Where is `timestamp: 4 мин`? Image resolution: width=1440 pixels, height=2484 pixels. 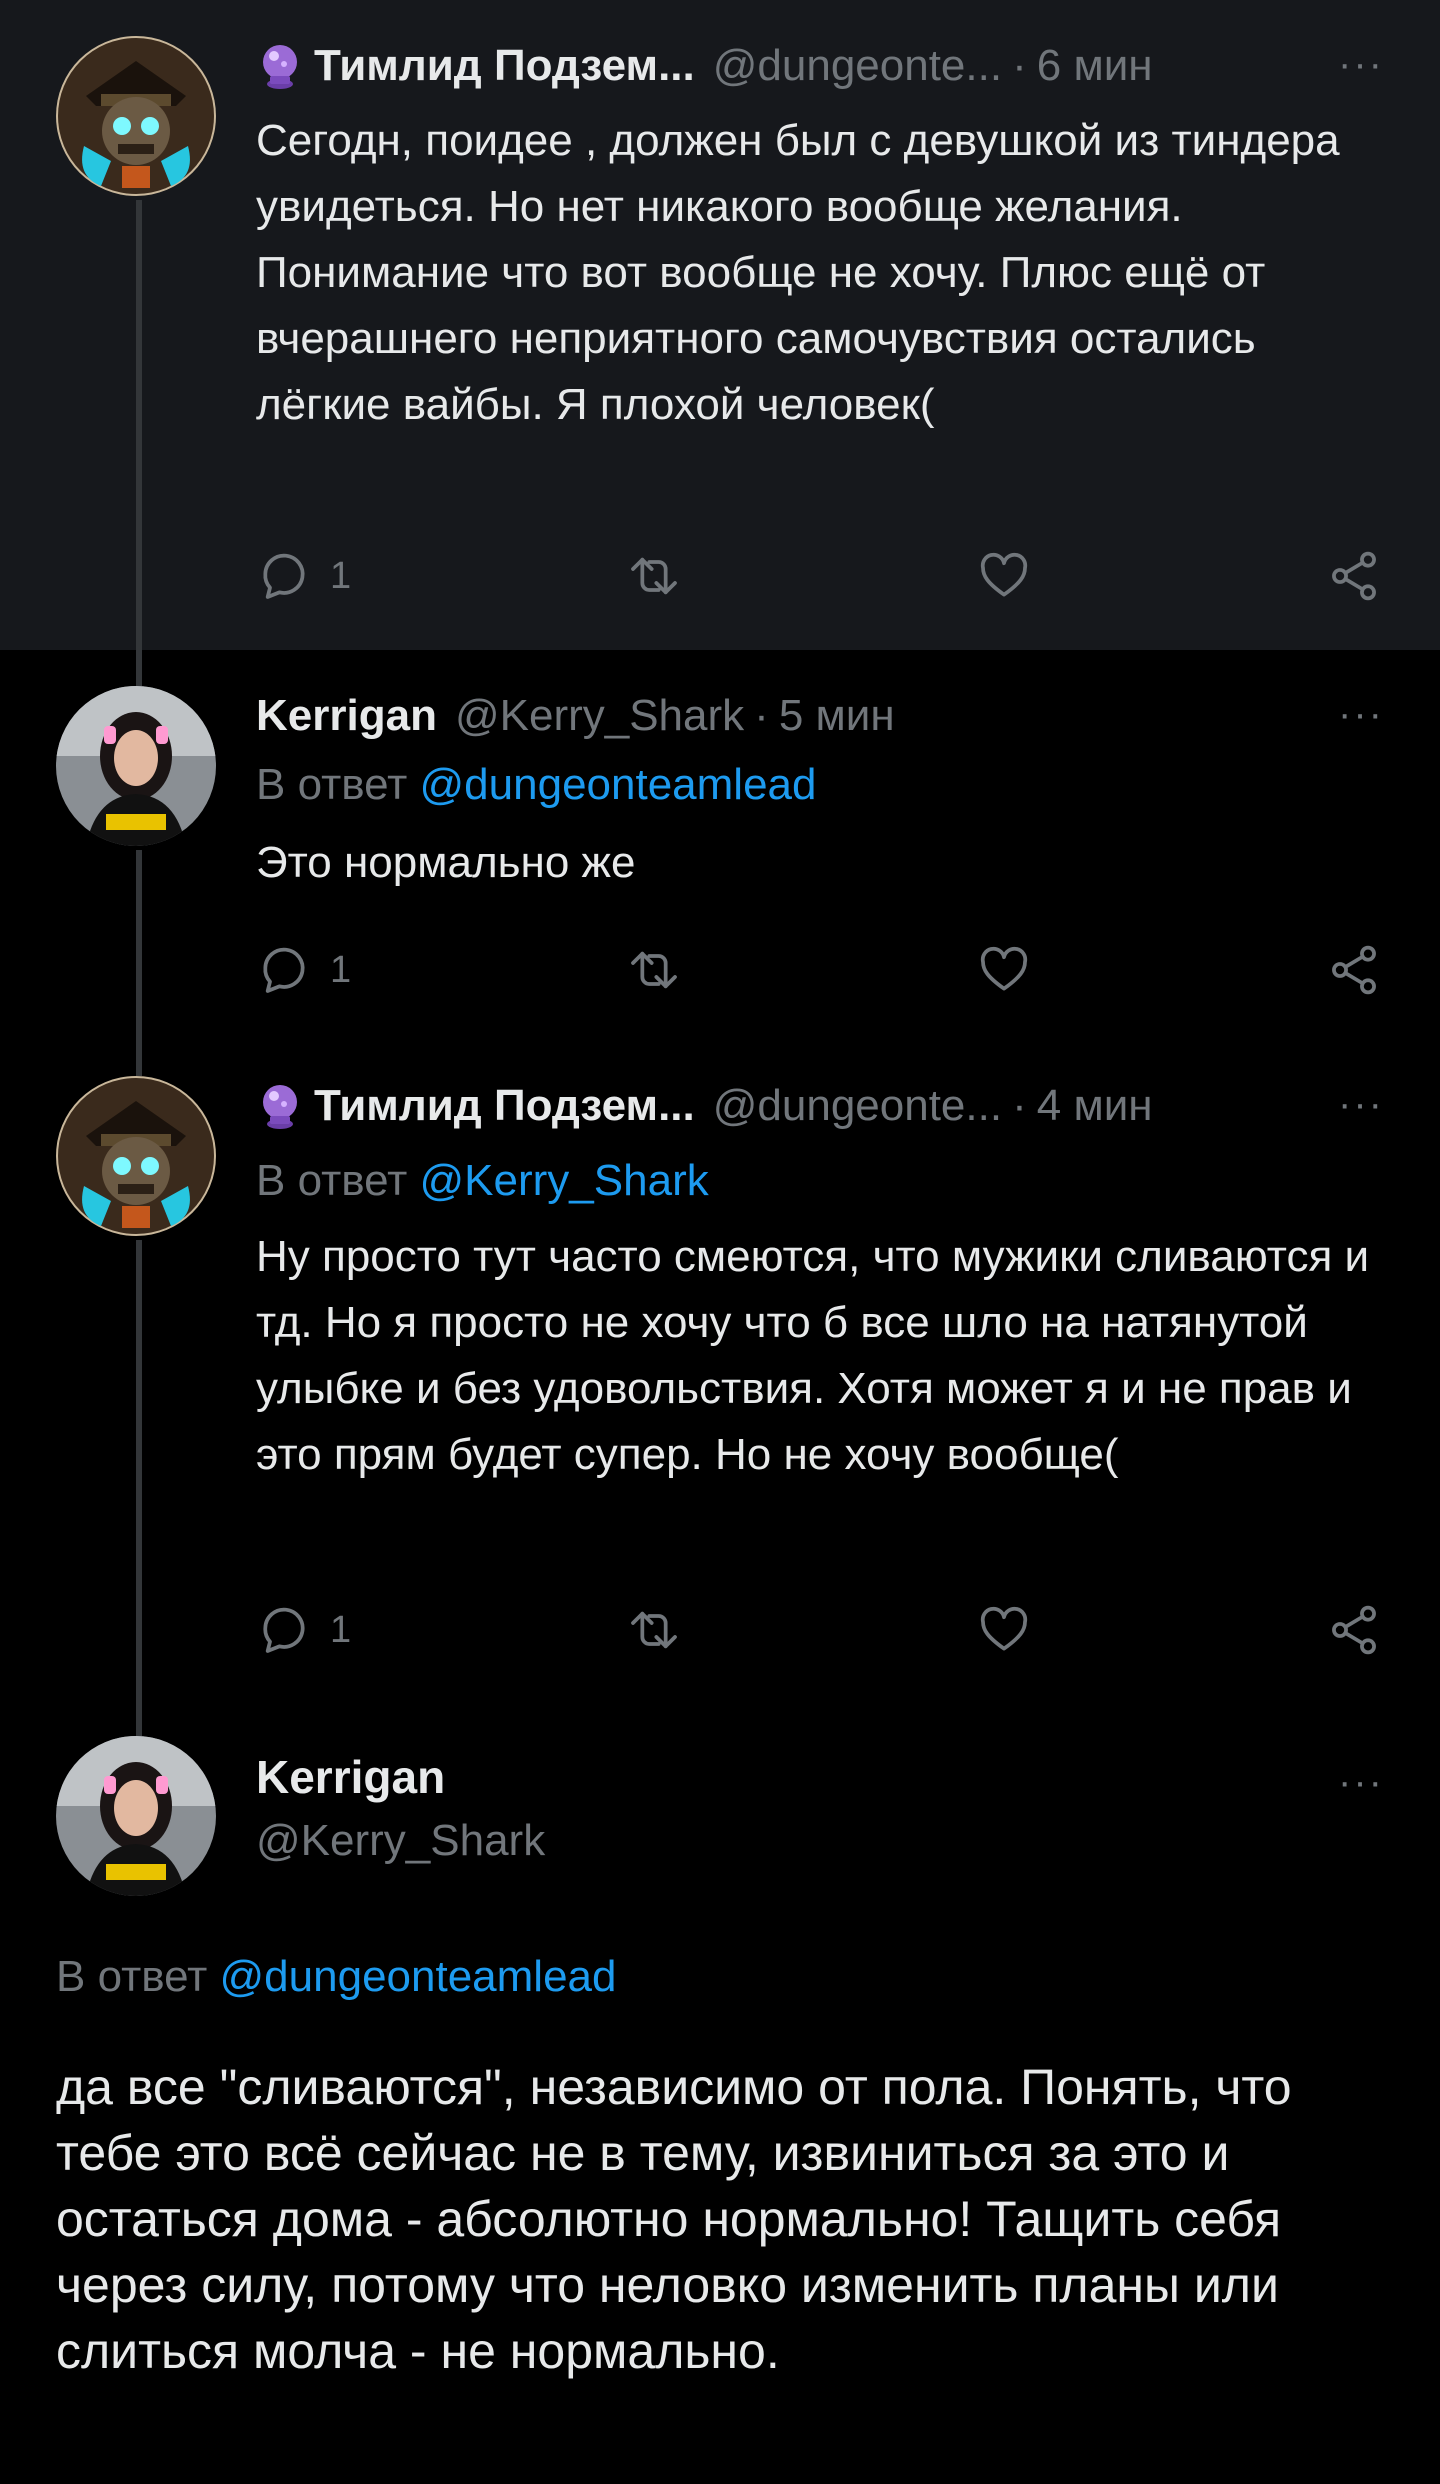
timestamp: 4 мин is located at coordinates (1095, 1106).